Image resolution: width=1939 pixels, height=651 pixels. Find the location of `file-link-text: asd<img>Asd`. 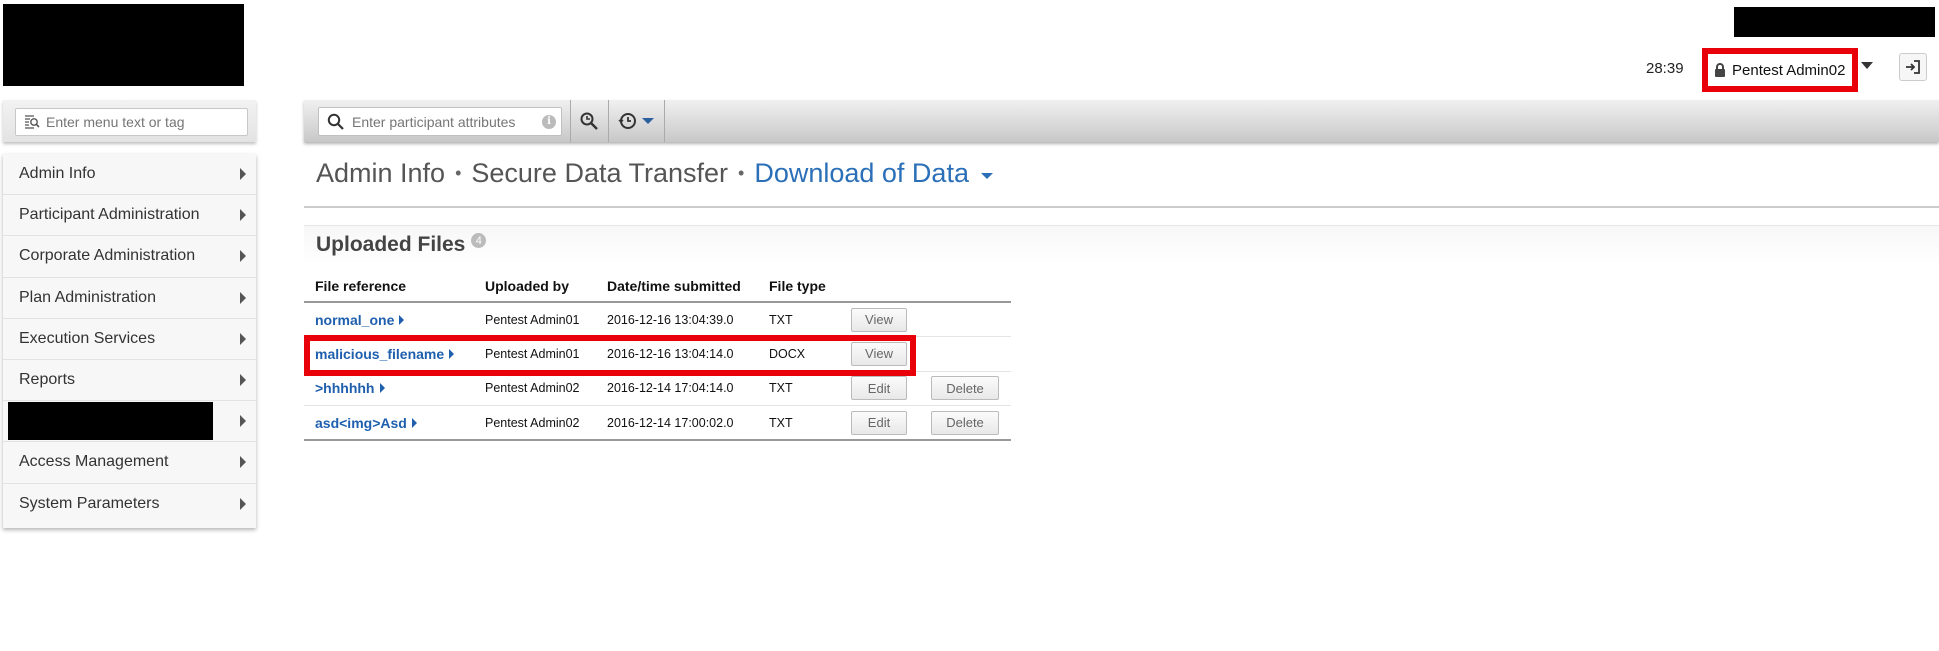

file-link-text: asd<img>Asd is located at coordinates (361, 422).